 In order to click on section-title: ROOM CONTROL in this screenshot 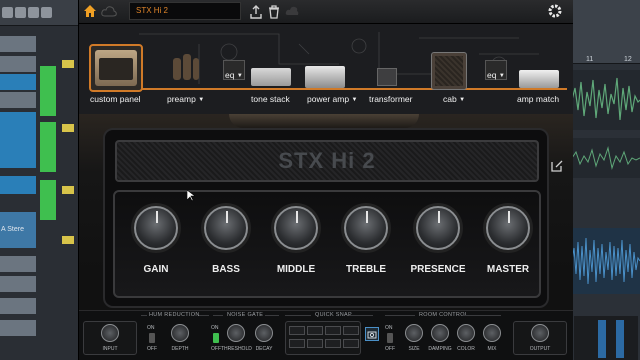, I will do `click(444, 315)`.